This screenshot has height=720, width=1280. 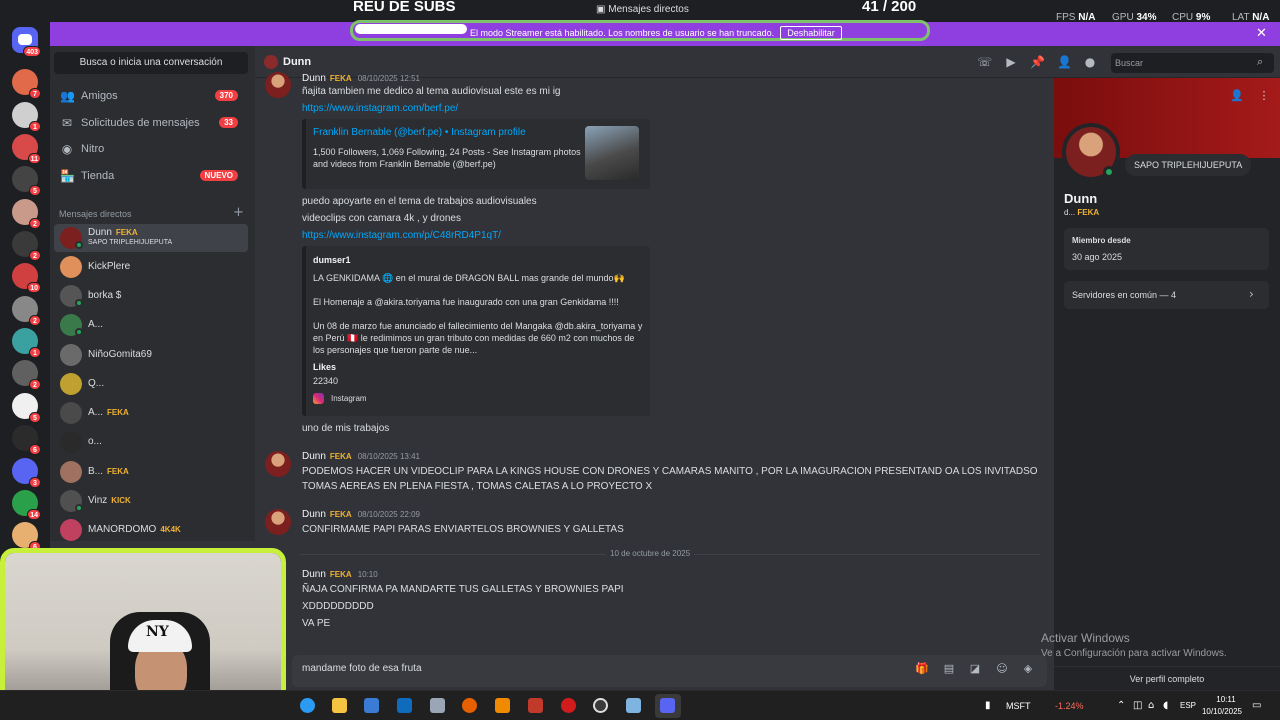 I want to click on dm-item: B... FEKA, so click(x=151, y=472).